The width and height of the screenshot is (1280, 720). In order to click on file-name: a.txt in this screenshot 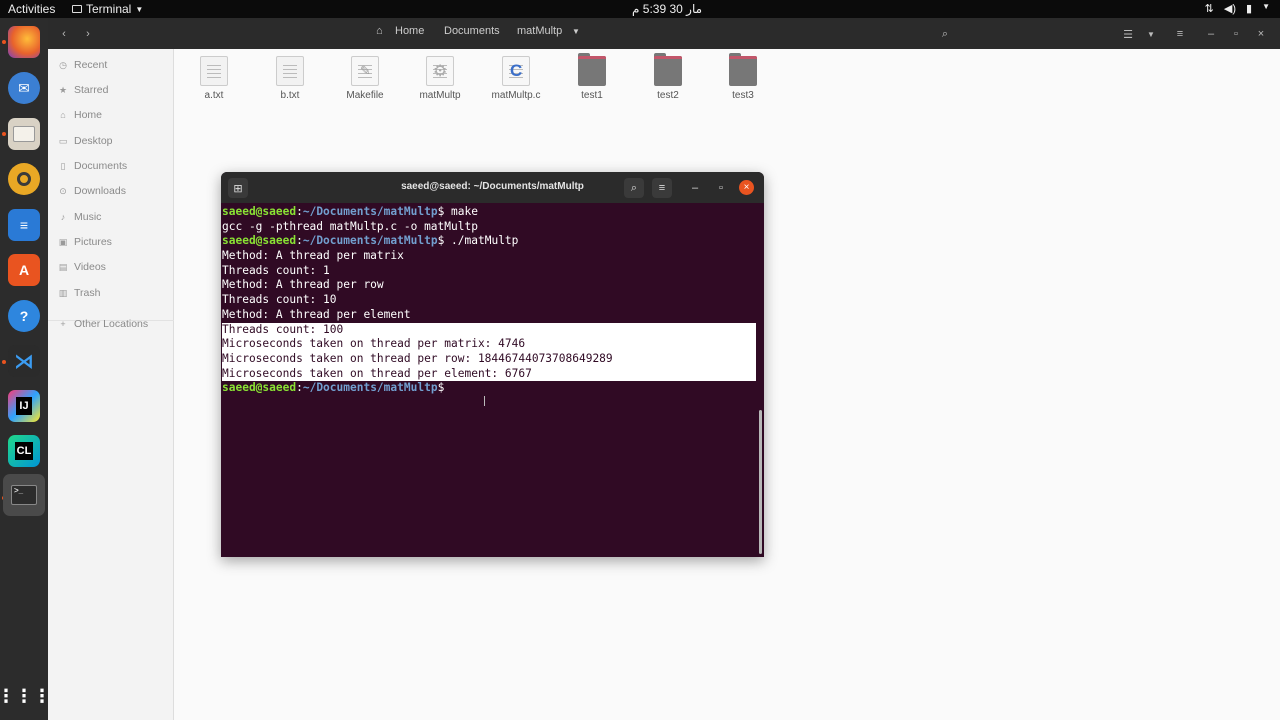, I will do `click(214, 95)`.